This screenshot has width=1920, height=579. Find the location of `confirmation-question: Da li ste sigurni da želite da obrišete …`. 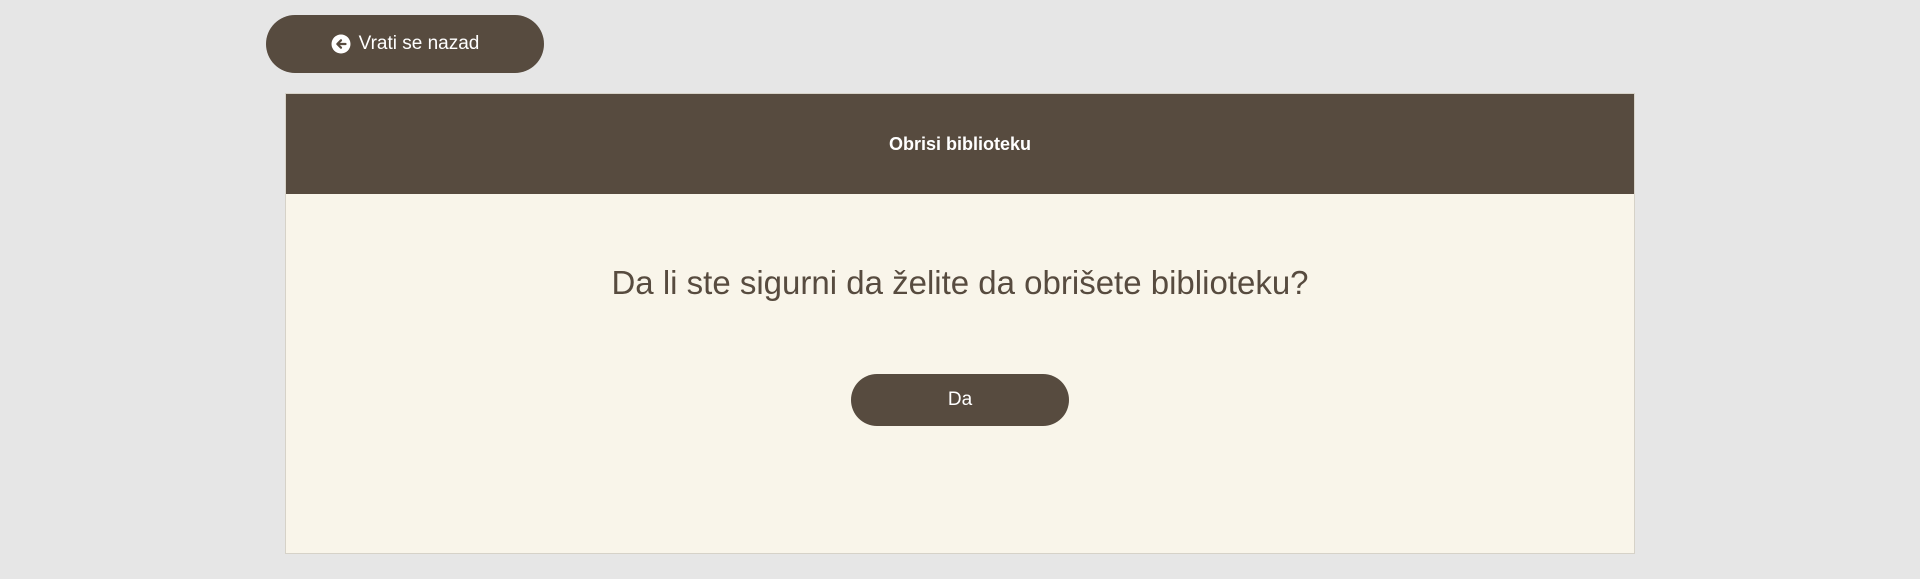

confirmation-question: Da li ste sigurni da želite da obrišete … is located at coordinates (960, 282).